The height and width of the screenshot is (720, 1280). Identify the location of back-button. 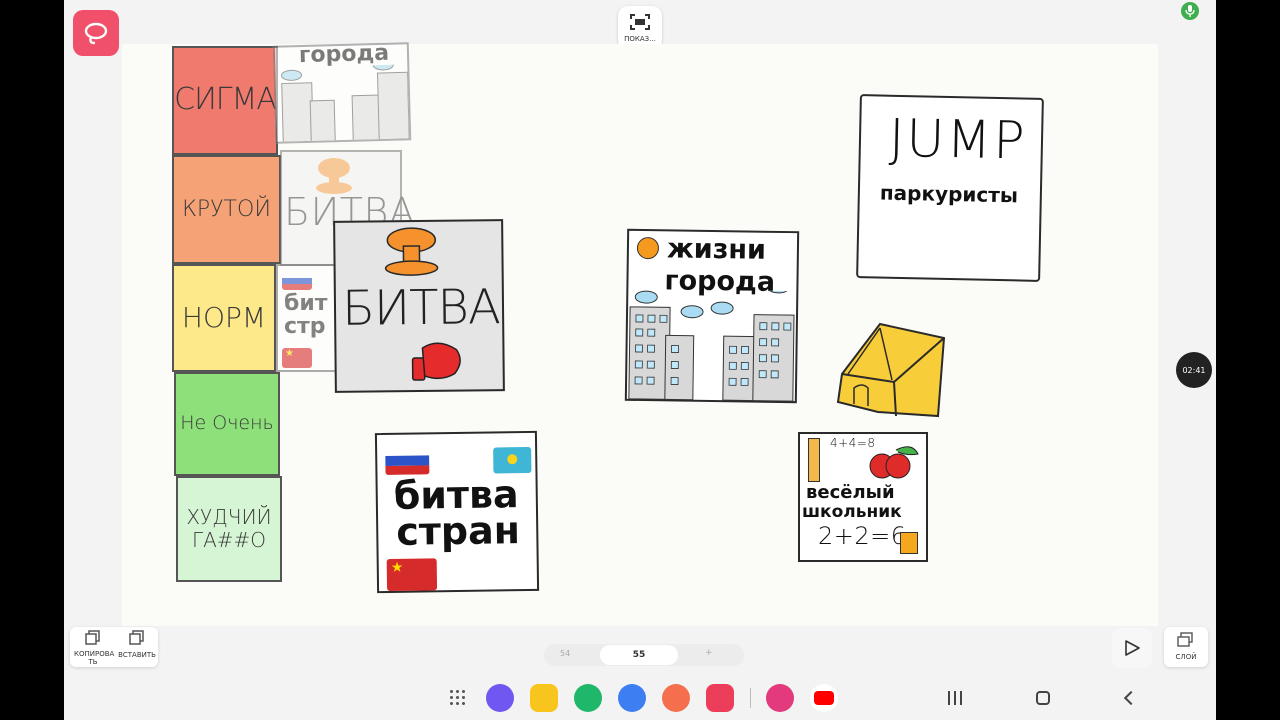
(1131, 698).